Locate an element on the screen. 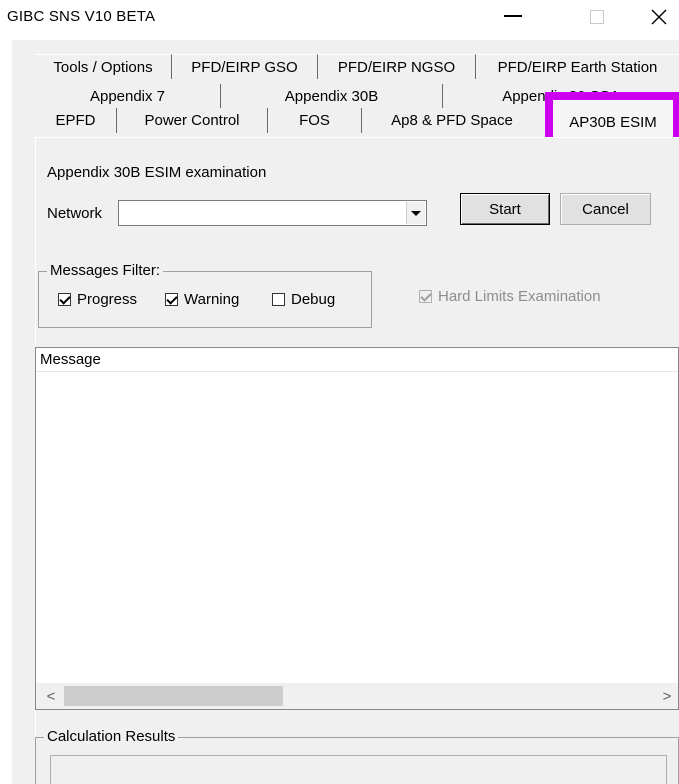 Image resolution: width=679 pixels, height=784 pixels. close-icon is located at coordinates (659, 17).